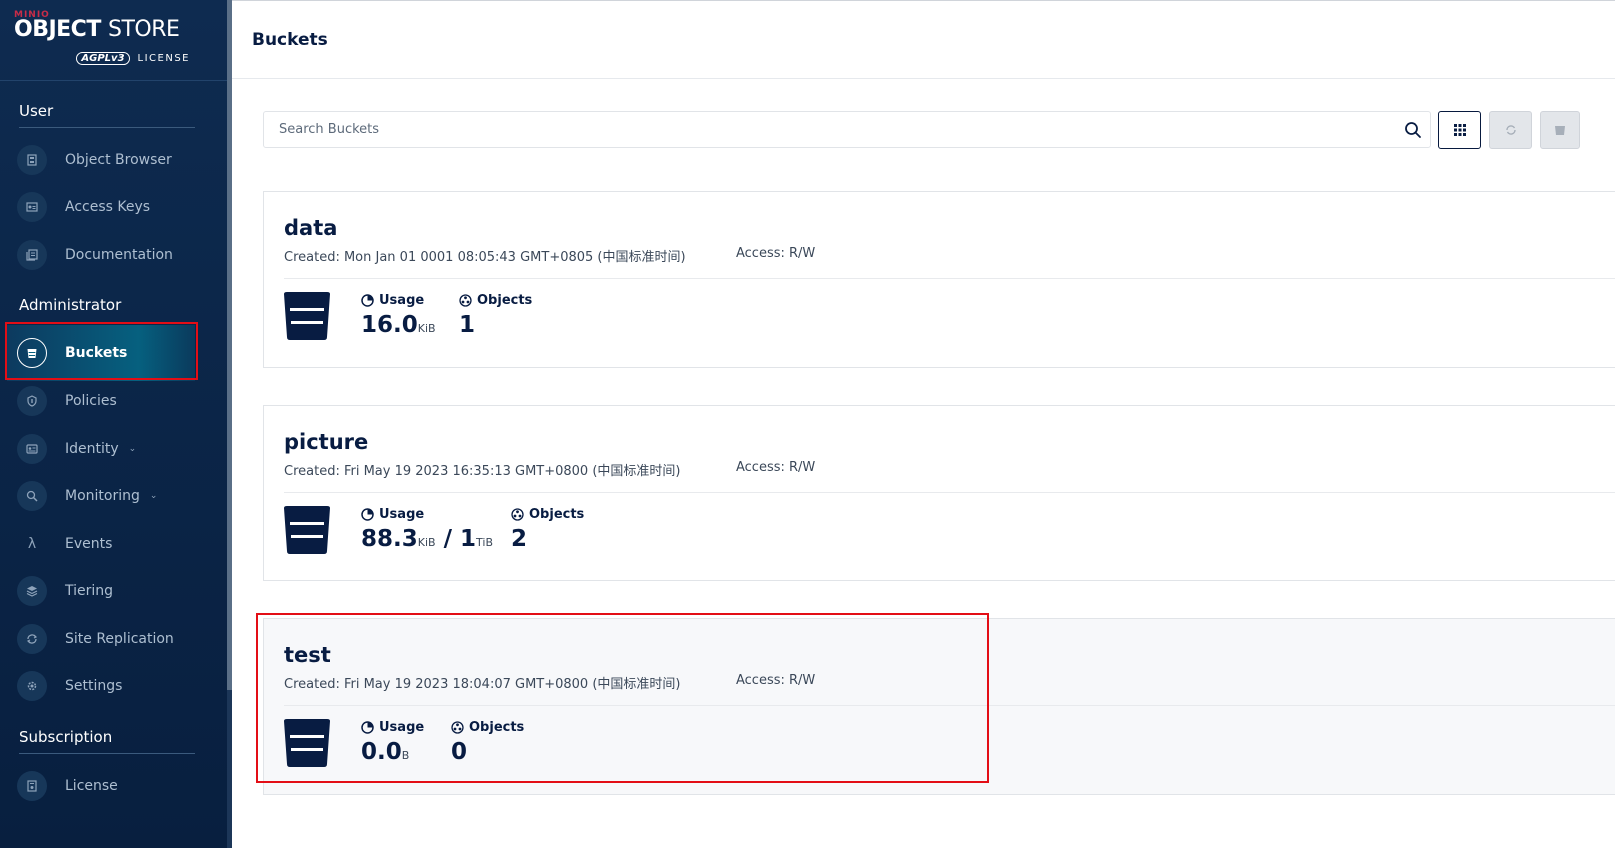  I want to click on page-header: Buckets, so click(923, 40).